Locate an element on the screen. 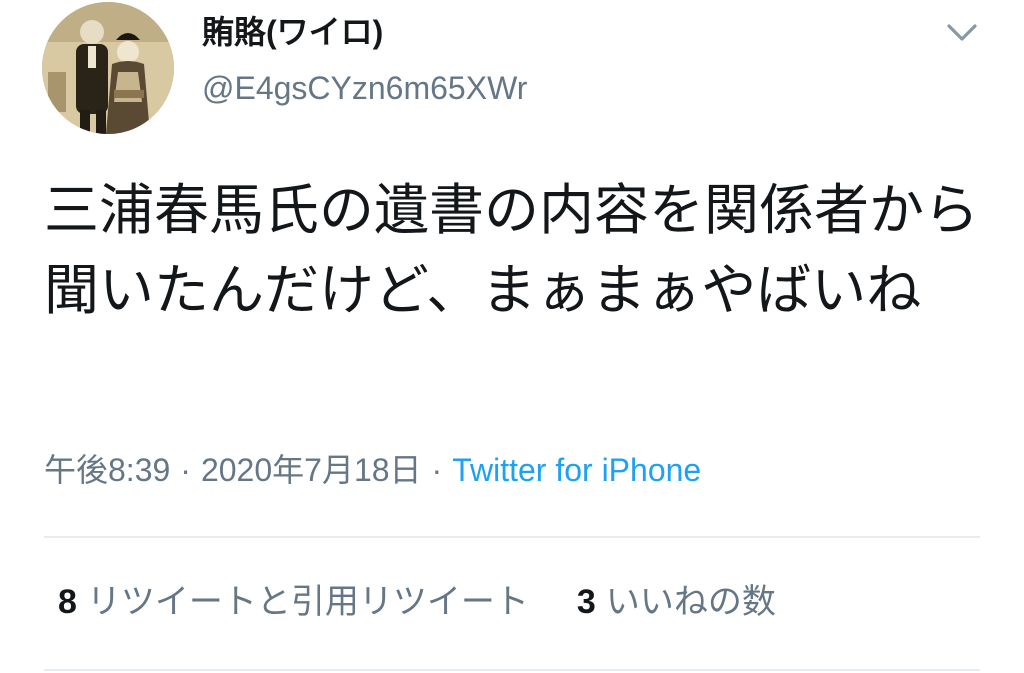  user-handle: @E4gsCYzn6m65XWr is located at coordinates (364, 88).